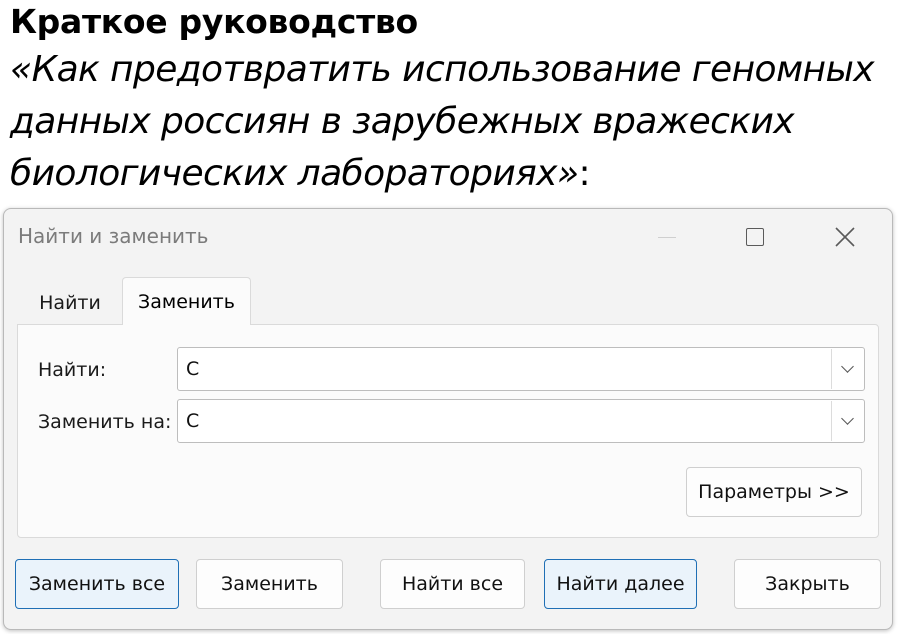 This screenshot has height=634, width=900. I want to click on caption-line-3-text: биологических лабораториях», so click(294, 173).